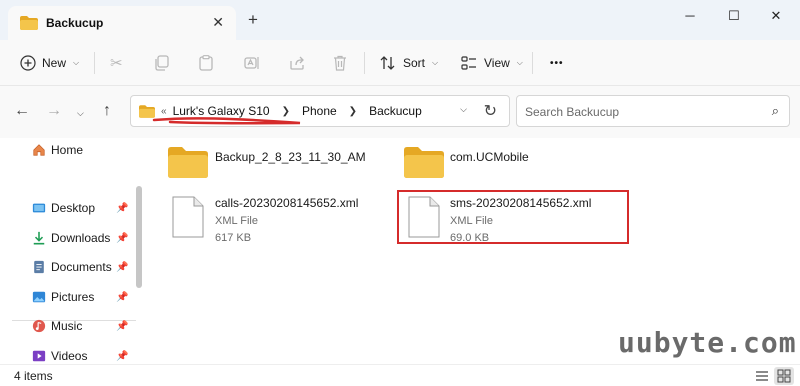 The image size is (800, 386). I want to click on sidebar-item-label: Desktop, so click(73, 208).